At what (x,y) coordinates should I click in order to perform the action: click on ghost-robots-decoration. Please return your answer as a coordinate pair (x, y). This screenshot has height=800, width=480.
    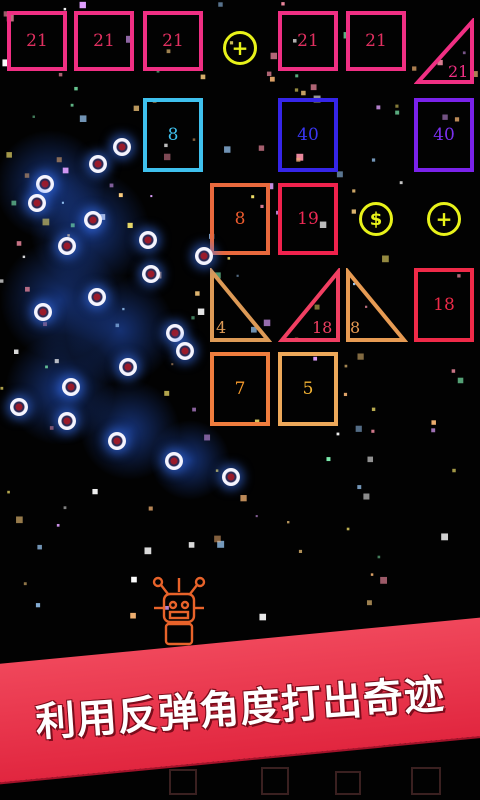
    Looking at the image, I should click on (305, 781).